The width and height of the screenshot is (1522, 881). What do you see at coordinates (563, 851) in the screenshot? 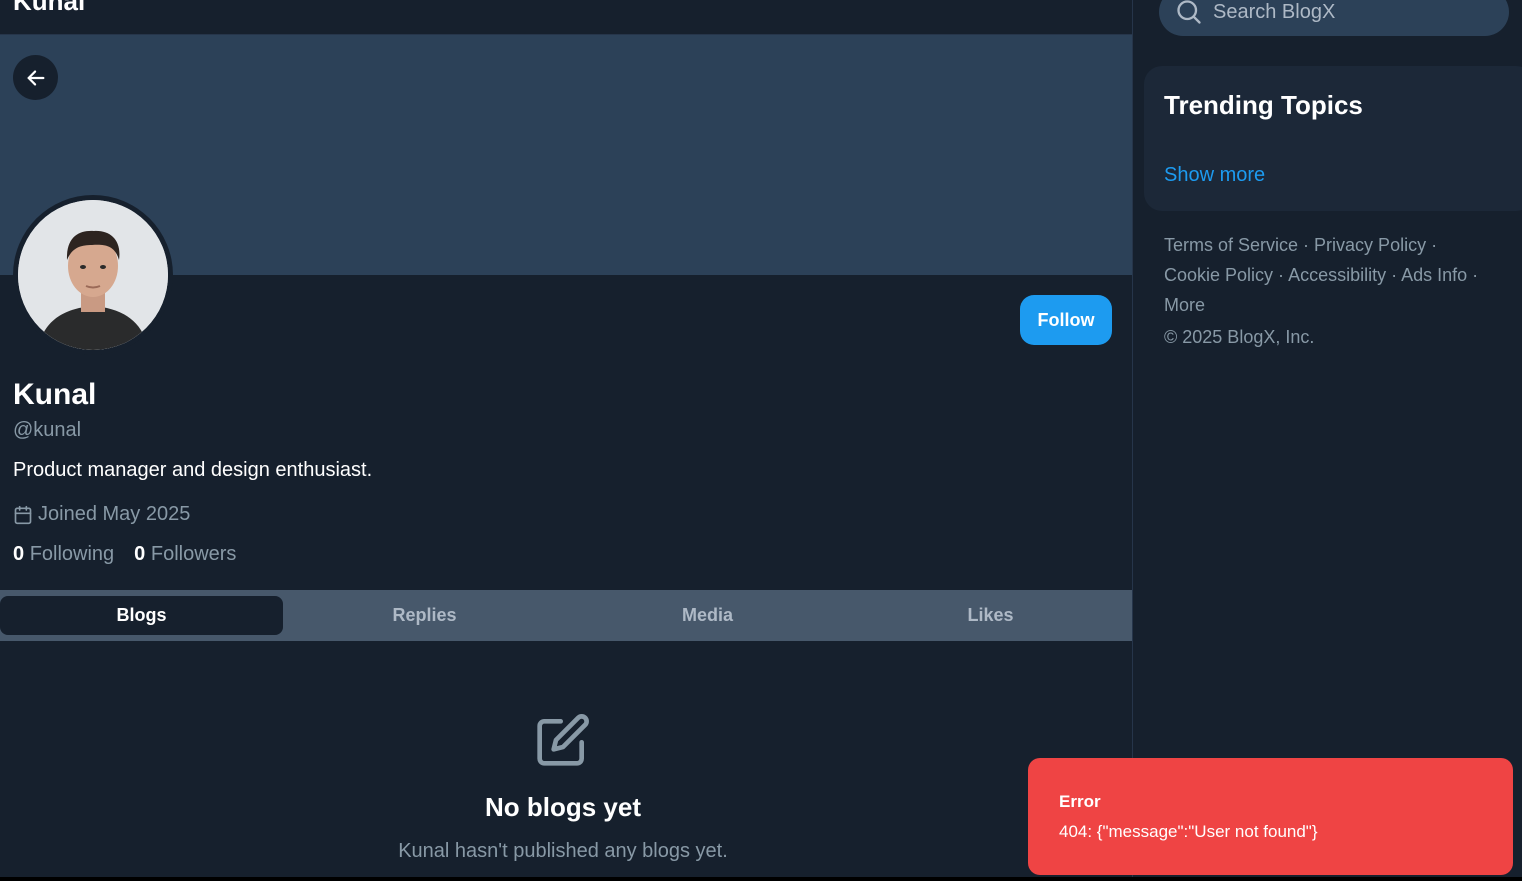
I see `empty-state-subtitle: Kunal hasn't published any blogs yet.` at bounding box center [563, 851].